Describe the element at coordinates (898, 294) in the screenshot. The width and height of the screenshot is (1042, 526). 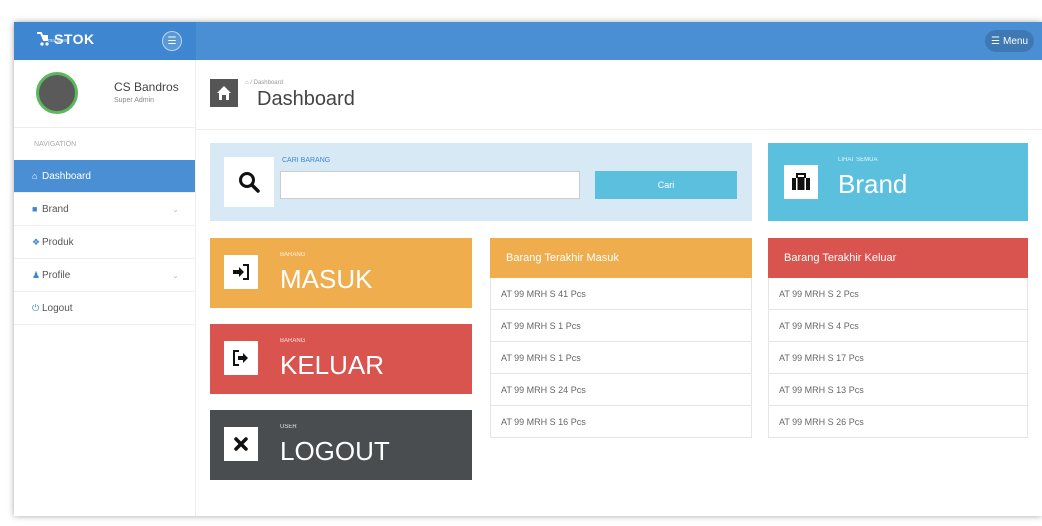
I see `list-item: AT 99 MRH S 2 Pcs` at that location.